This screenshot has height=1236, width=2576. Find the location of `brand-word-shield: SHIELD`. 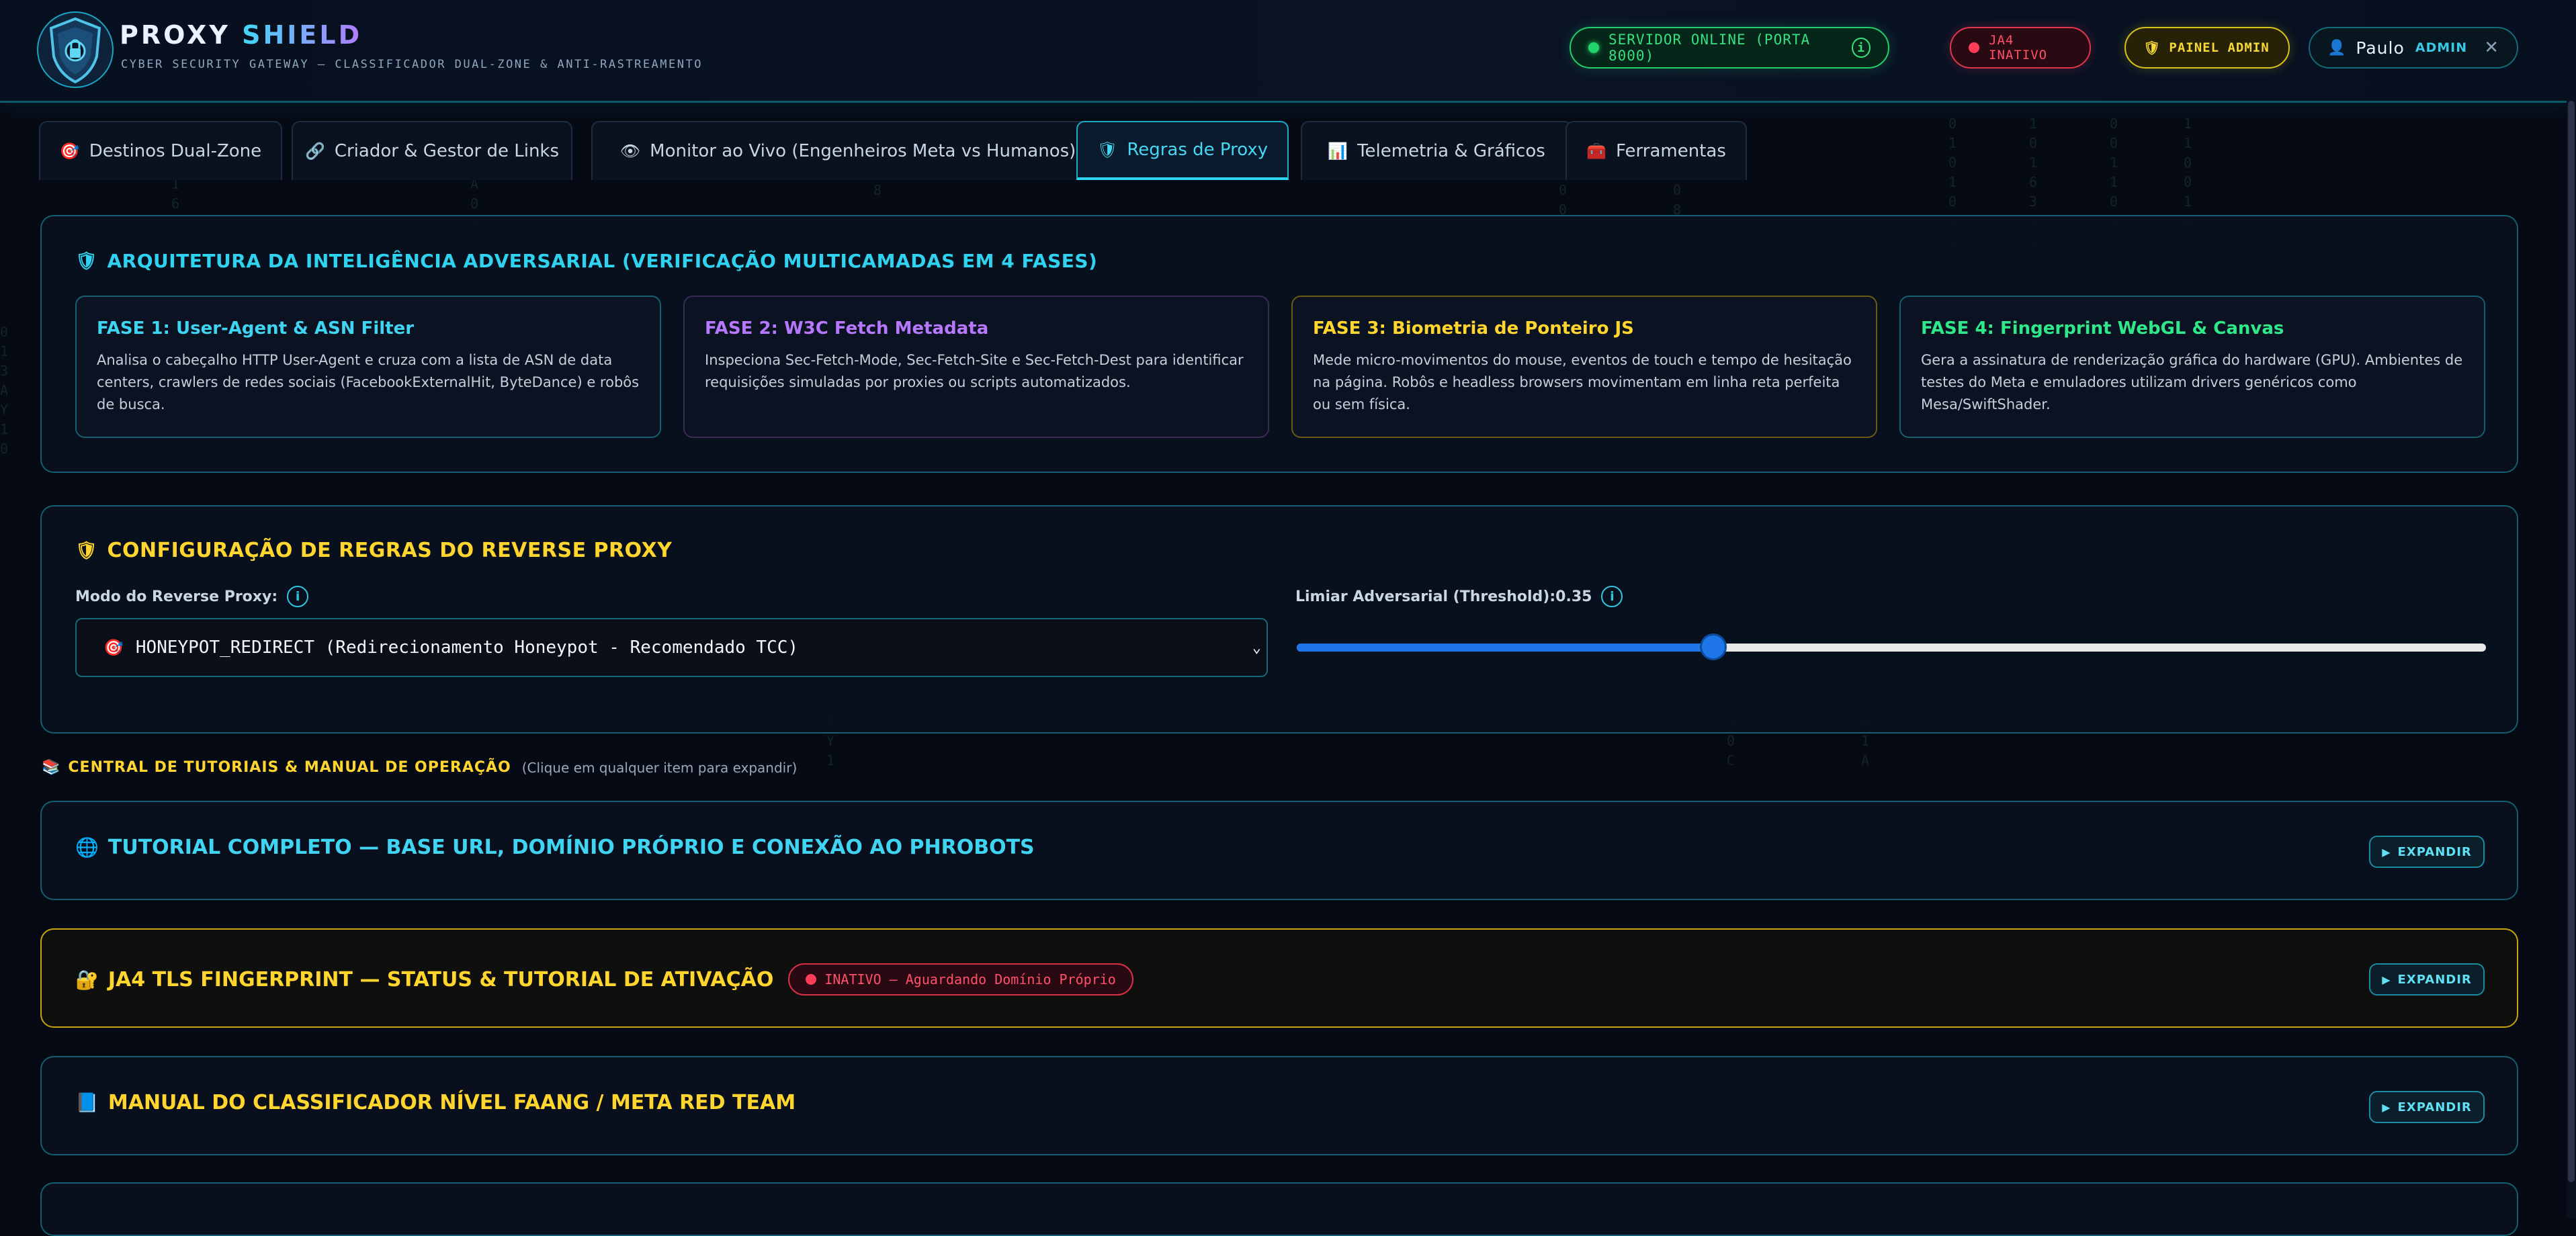

brand-word-shield: SHIELD is located at coordinates (302, 35).